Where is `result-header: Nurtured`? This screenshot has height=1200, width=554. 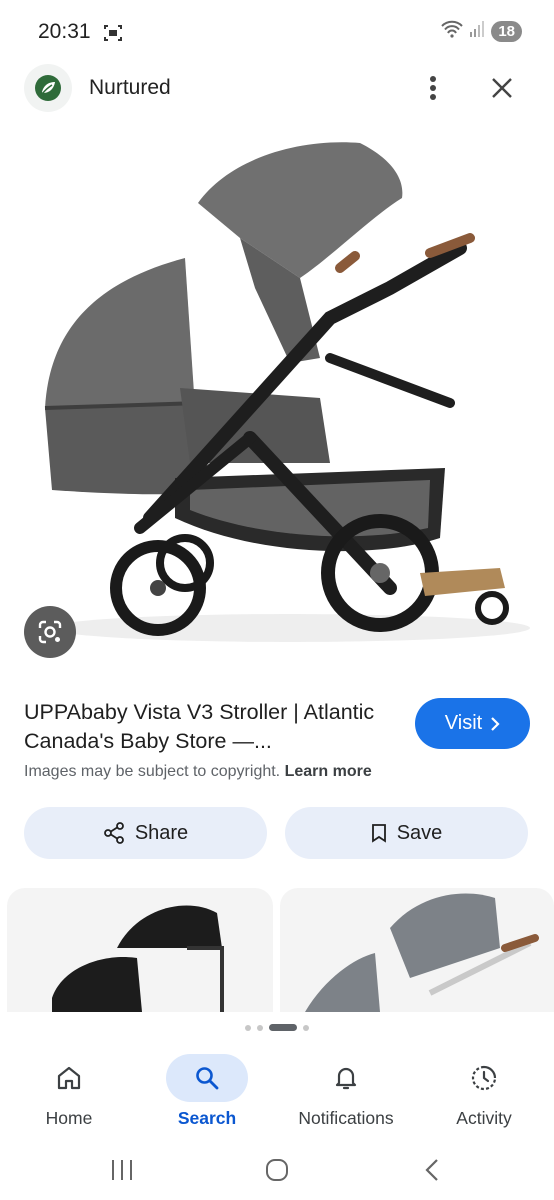
result-header: Nurtured is located at coordinates (277, 90).